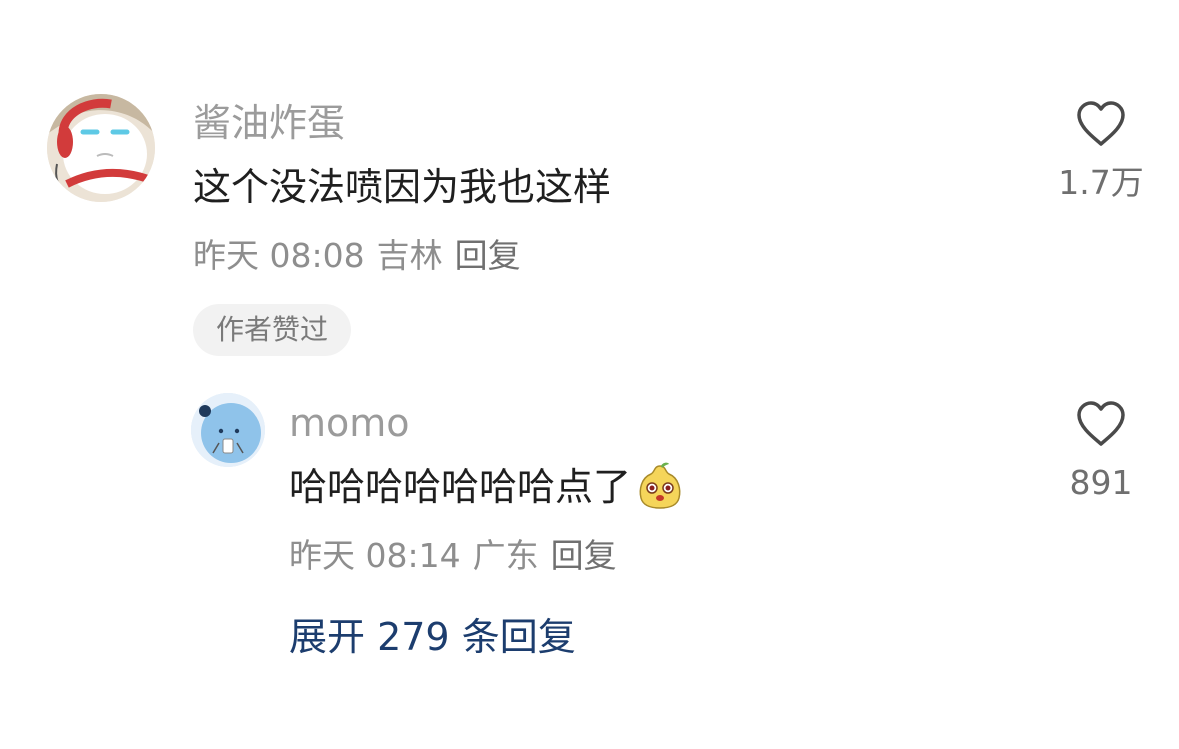  Describe the element at coordinates (402, 187) in the screenshot. I see `comment-text: 这个没法喷因为我也这样` at that location.